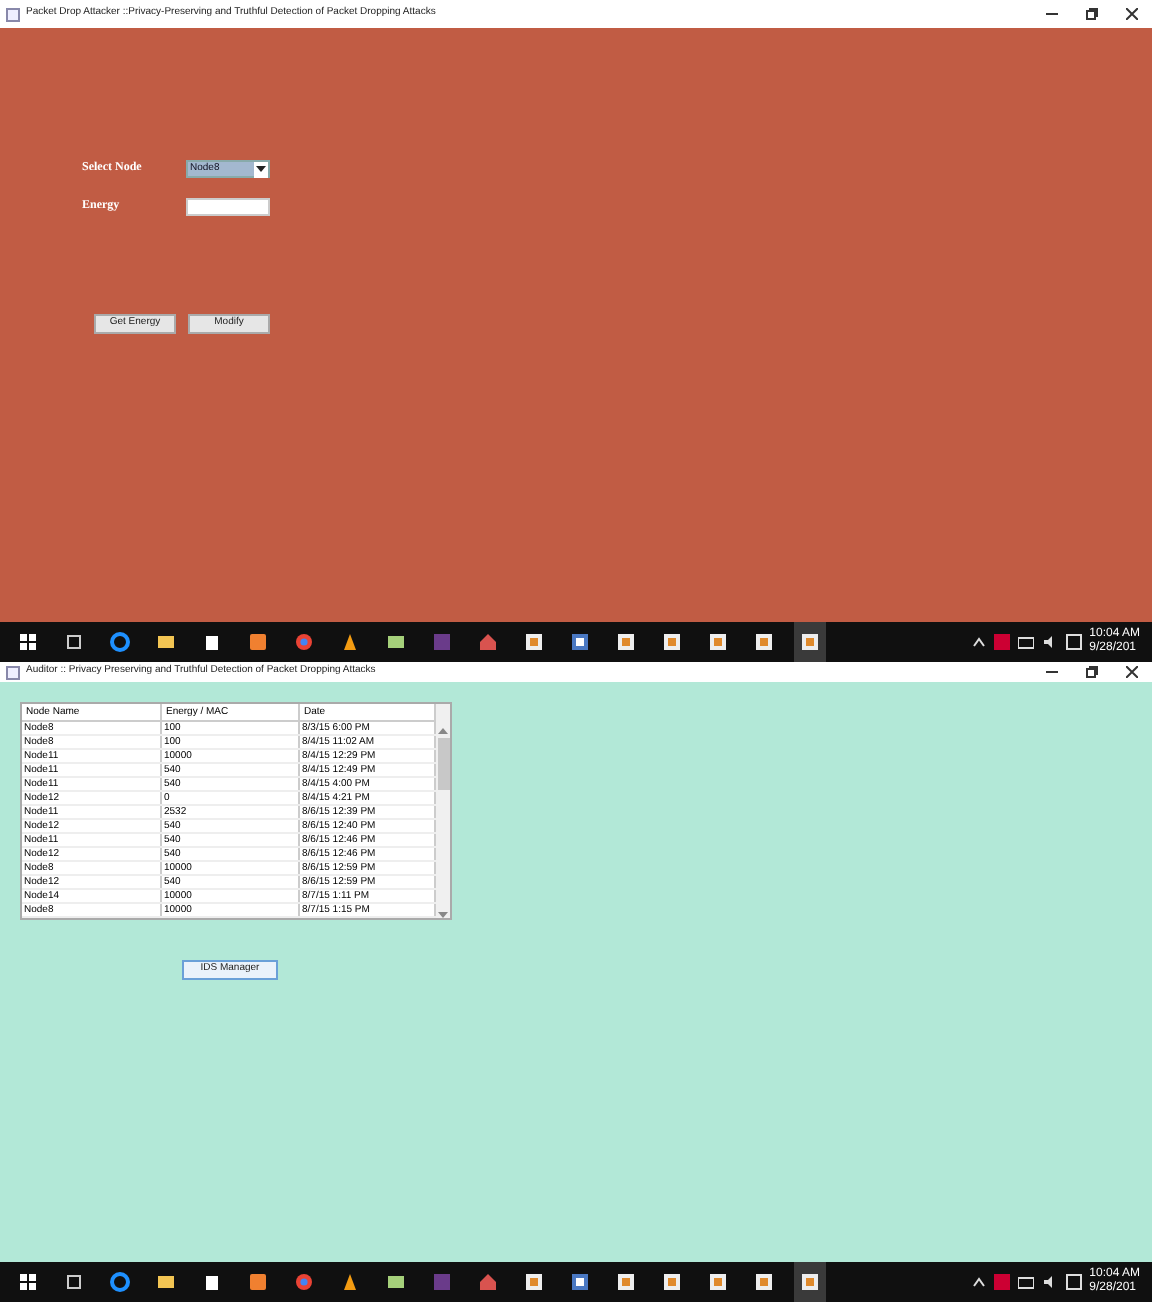 The height and width of the screenshot is (1302, 1152). What do you see at coordinates (261, 169) in the screenshot?
I see `caret-icon` at bounding box center [261, 169].